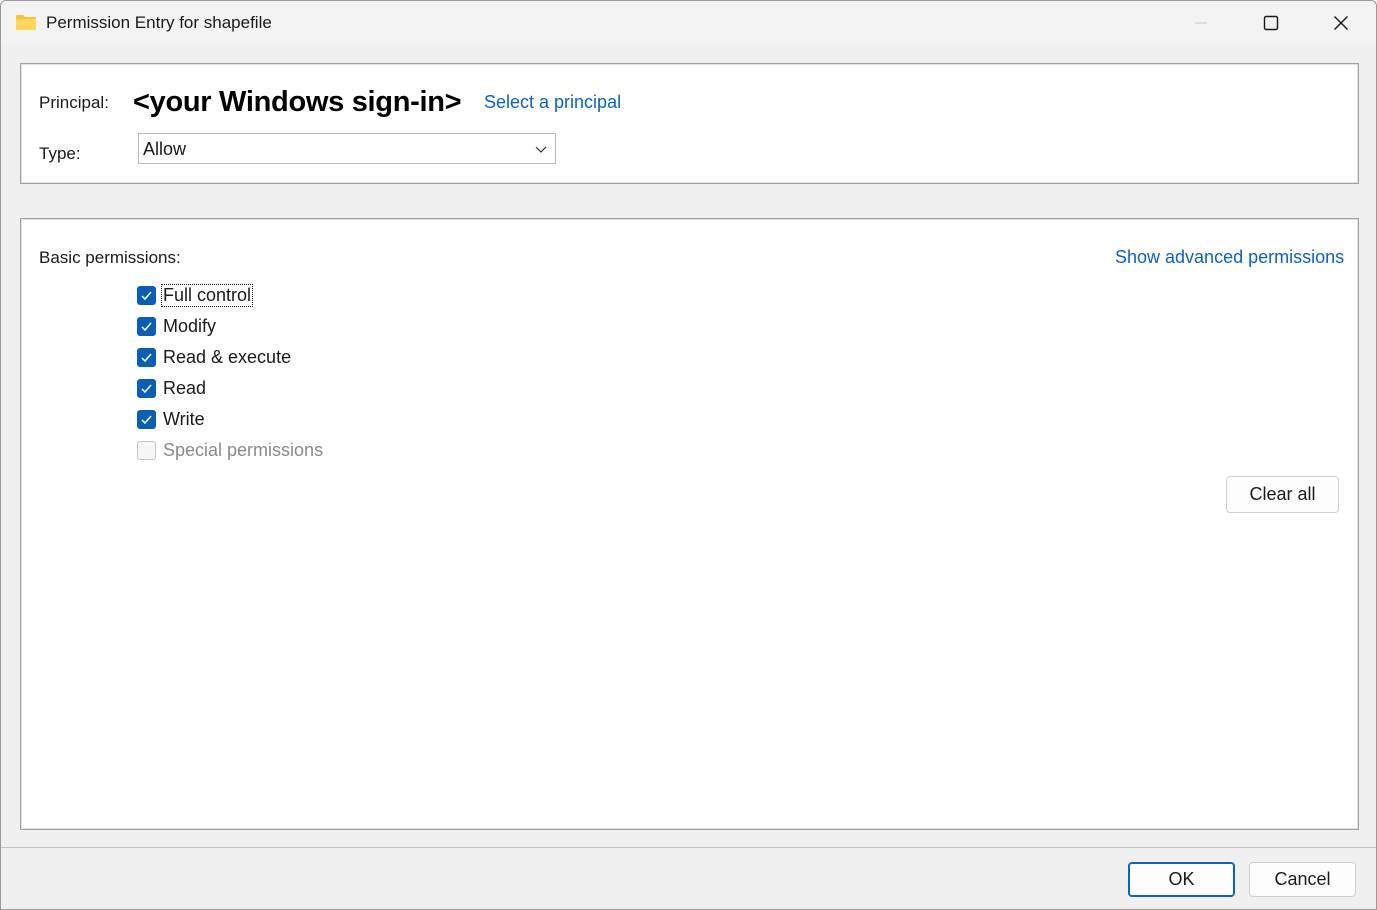  I want to click on window-title: Permission Entry for shapefile, so click(159, 22).